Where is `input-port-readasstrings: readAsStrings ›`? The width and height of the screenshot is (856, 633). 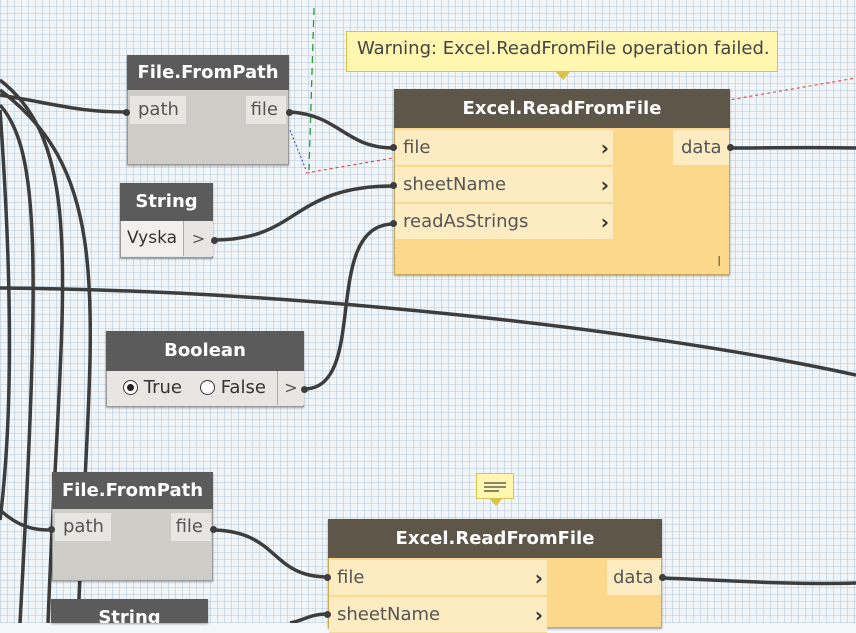
input-port-readasstrings: readAsStrings › is located at coordinates (504, 222).